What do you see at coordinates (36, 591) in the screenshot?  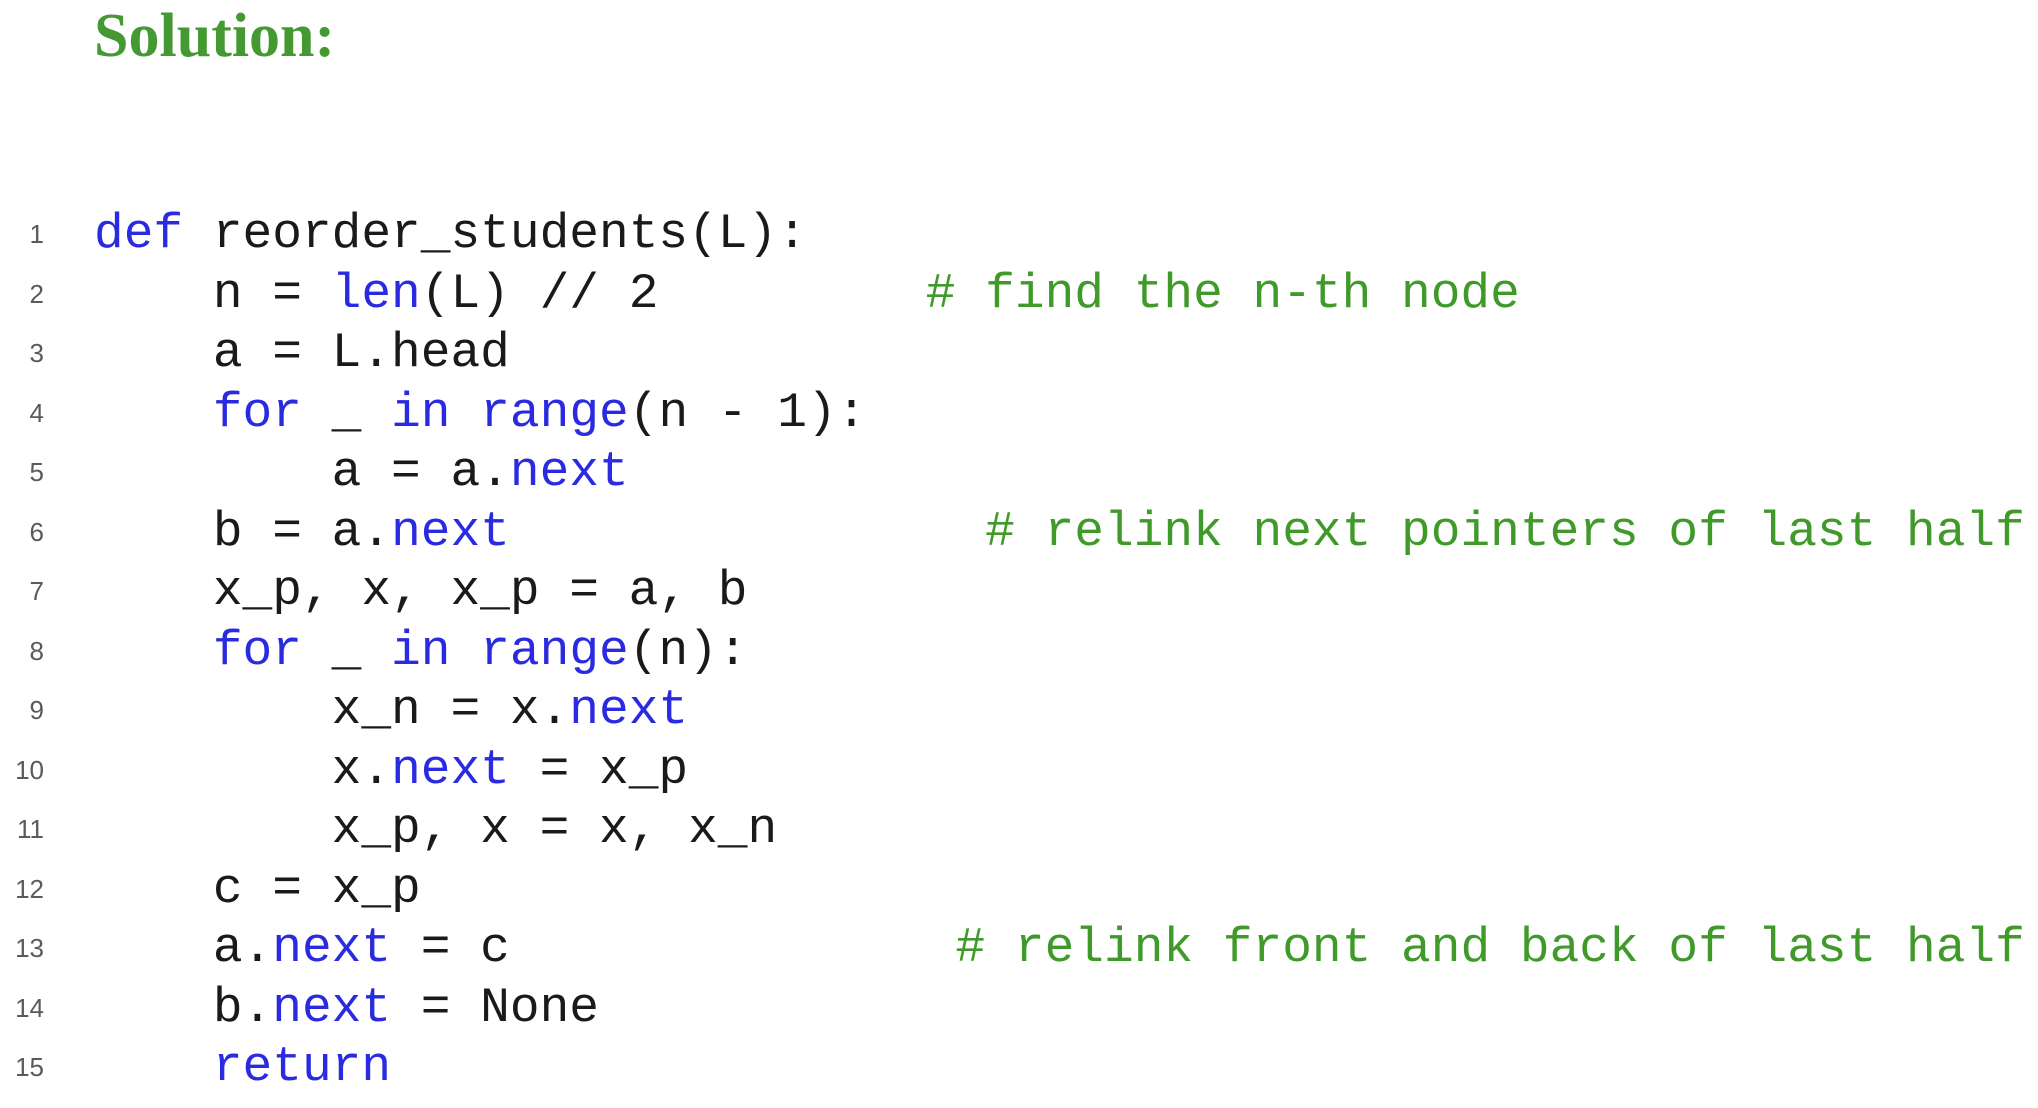 I see `line-number: 7` at bounding box center [36, 591].